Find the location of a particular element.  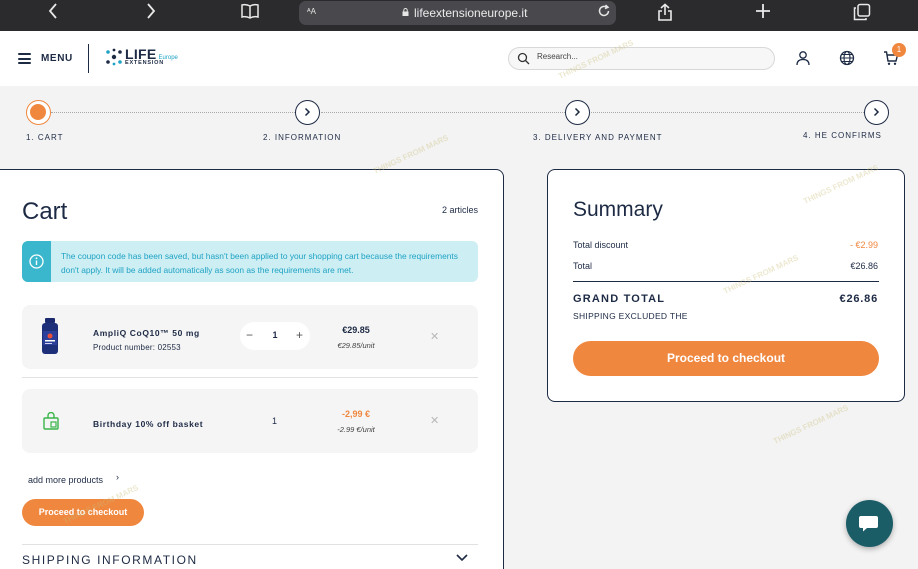

step-delivery-indicator is located at coordinates (577, 112).